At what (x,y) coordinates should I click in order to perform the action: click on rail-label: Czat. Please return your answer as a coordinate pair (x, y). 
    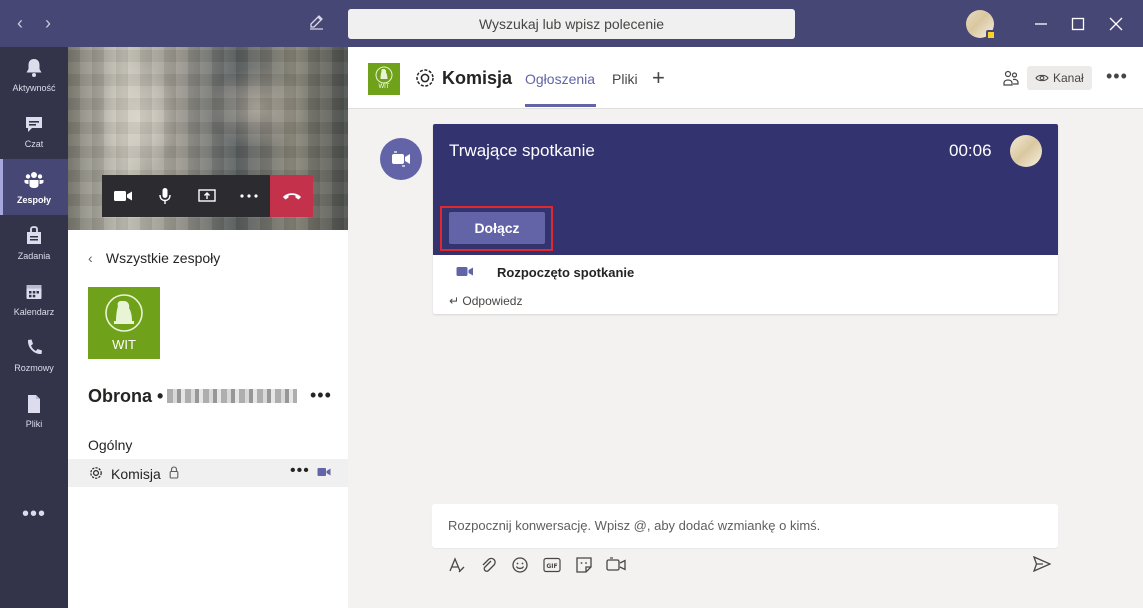
    Looking at the image, I should click on (34, 144).